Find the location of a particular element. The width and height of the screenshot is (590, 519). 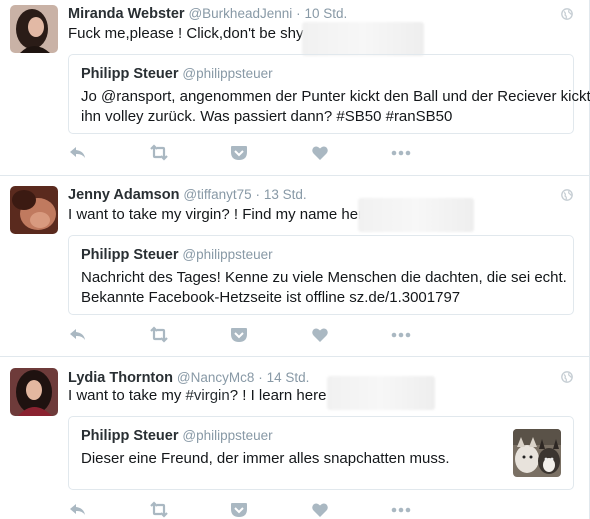

tweet-text: Fuck me,please ! Click,don't be shy- is located at coordinates (188, 33).